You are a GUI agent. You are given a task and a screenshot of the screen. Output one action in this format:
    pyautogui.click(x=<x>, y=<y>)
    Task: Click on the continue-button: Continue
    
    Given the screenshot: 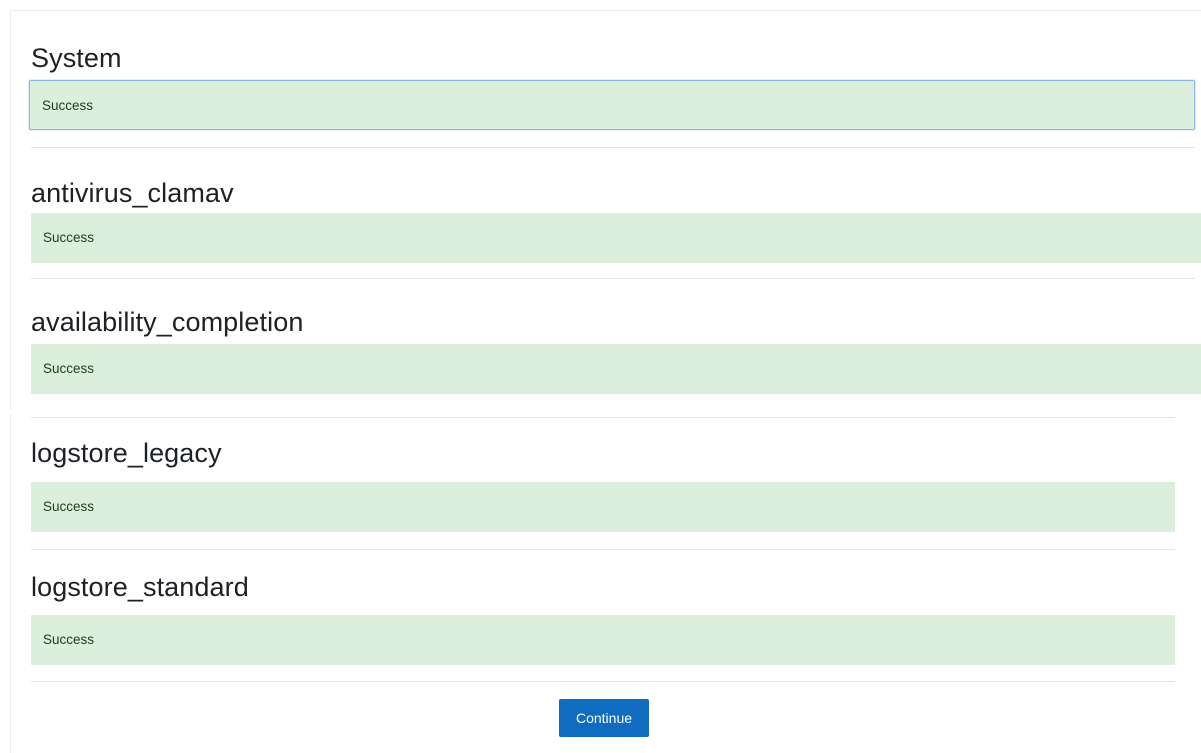 What is the action you would take?
    pyautogui.click(x=604, y=718)
    